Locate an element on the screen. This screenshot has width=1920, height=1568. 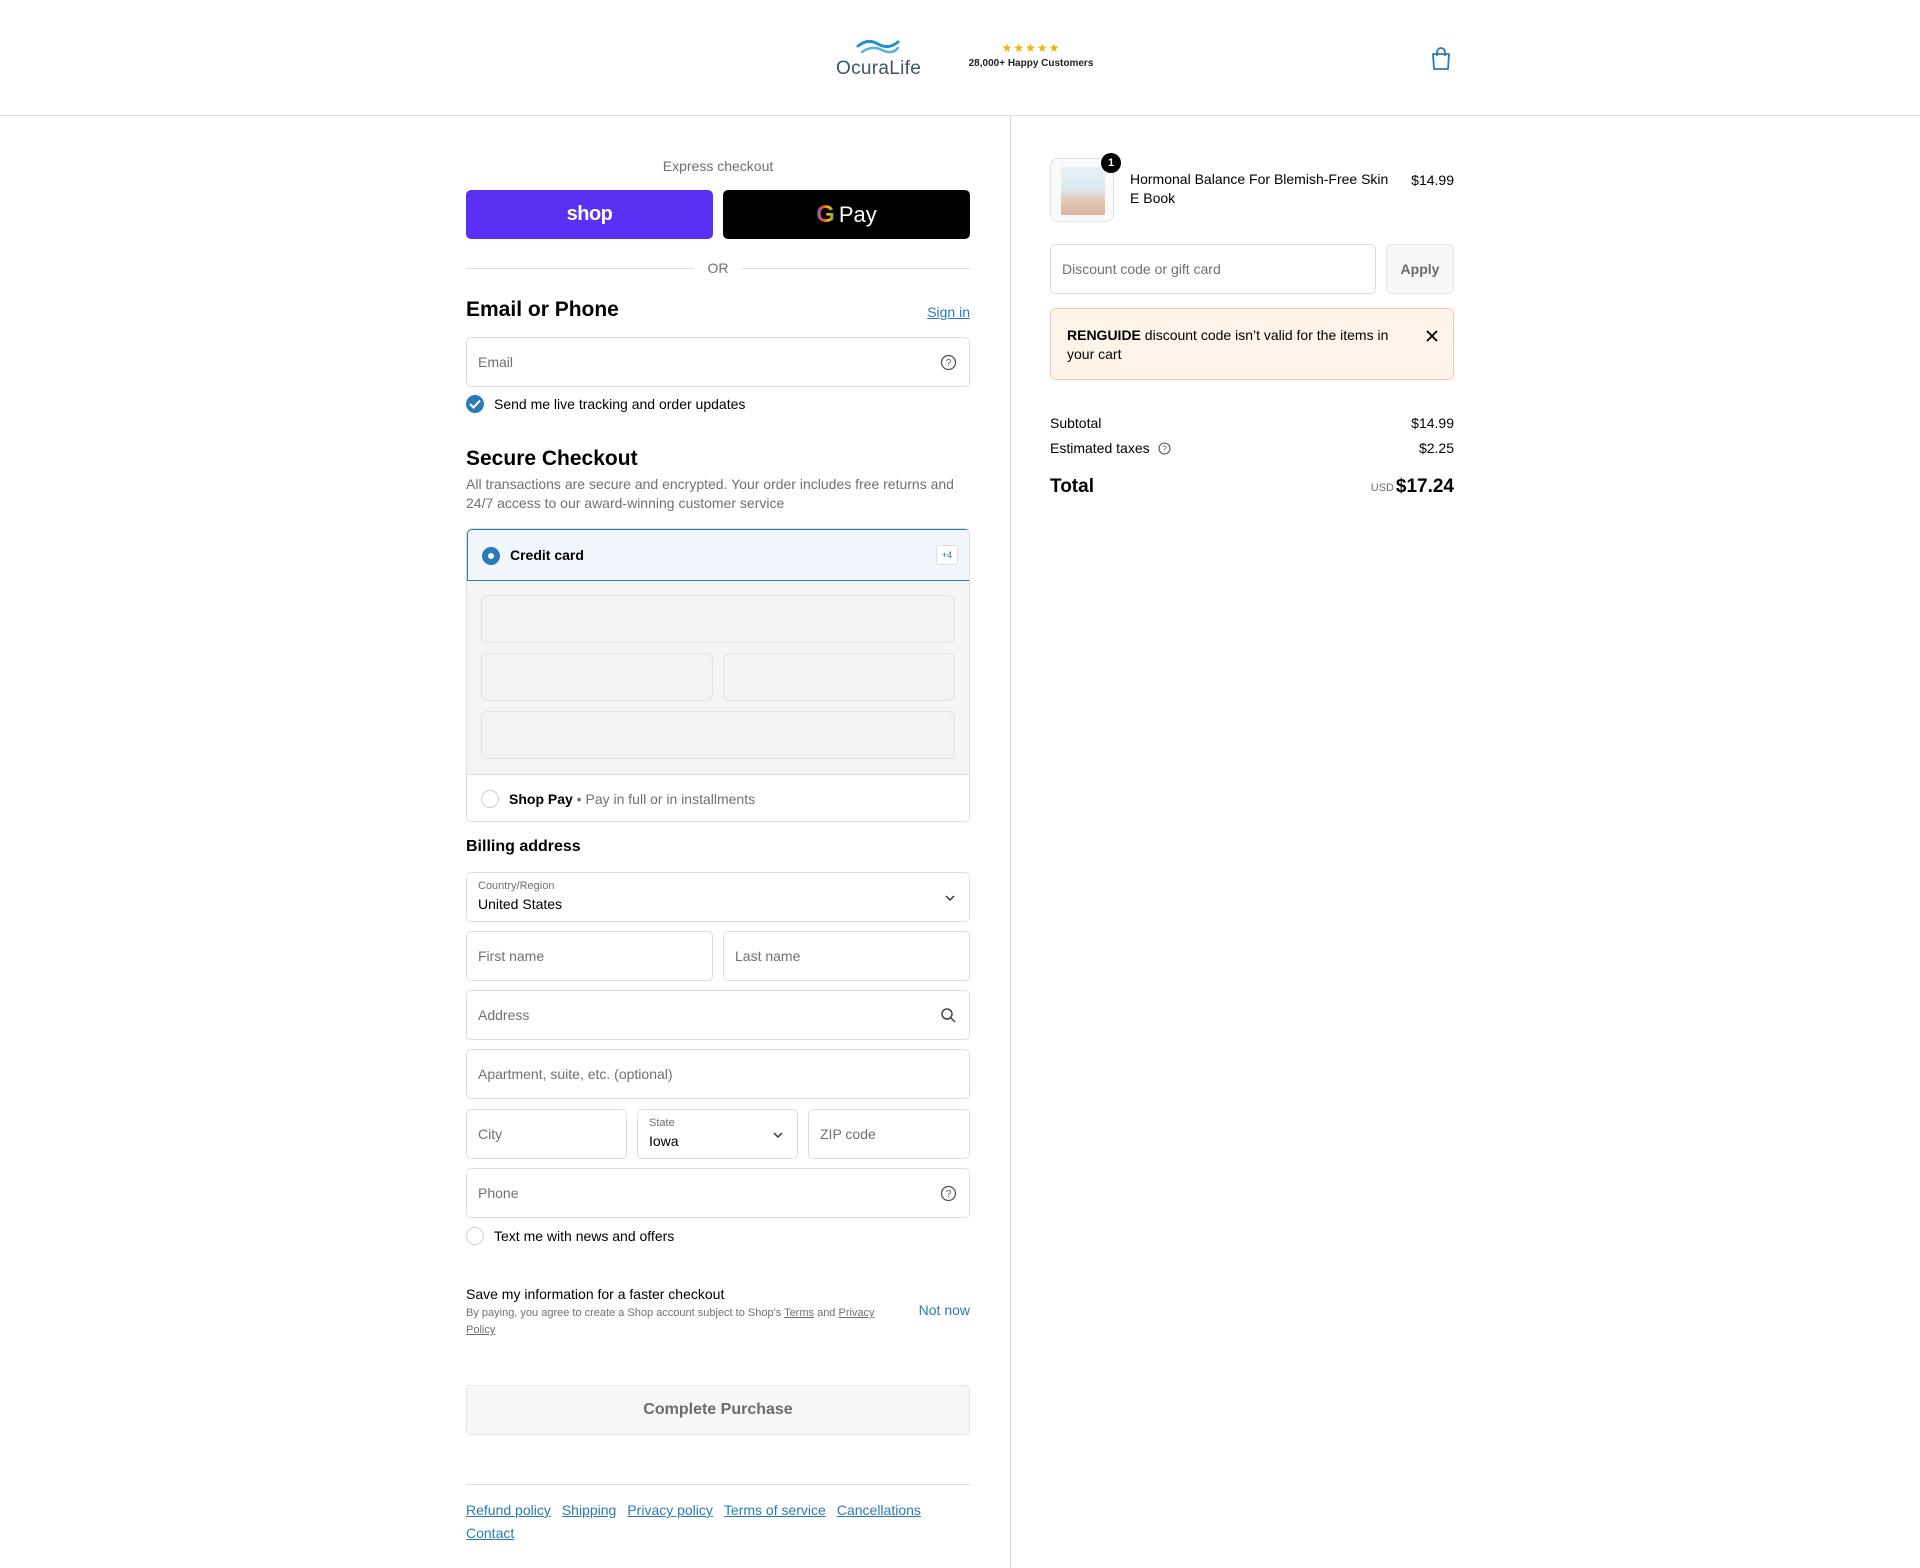
column-divider is located at coordinates (1010, 842).